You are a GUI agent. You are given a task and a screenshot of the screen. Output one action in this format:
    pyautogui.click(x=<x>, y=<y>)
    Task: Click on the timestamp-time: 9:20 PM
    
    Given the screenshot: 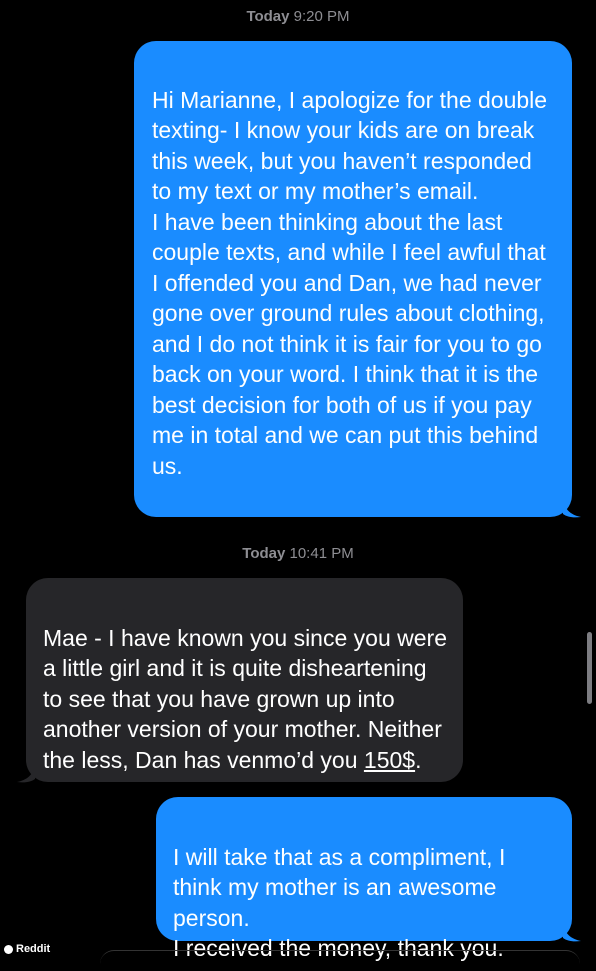 What is the action you would take?
    pyautogui.click(x=321, y=16)
    